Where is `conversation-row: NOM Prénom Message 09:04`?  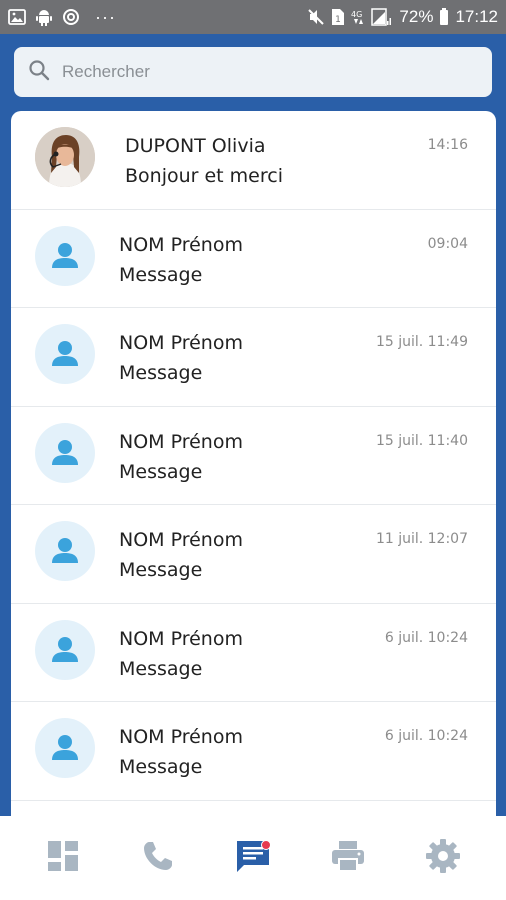
conversation-row: NOM Prénom Message 09:04 is located at coordinates (253, 259).